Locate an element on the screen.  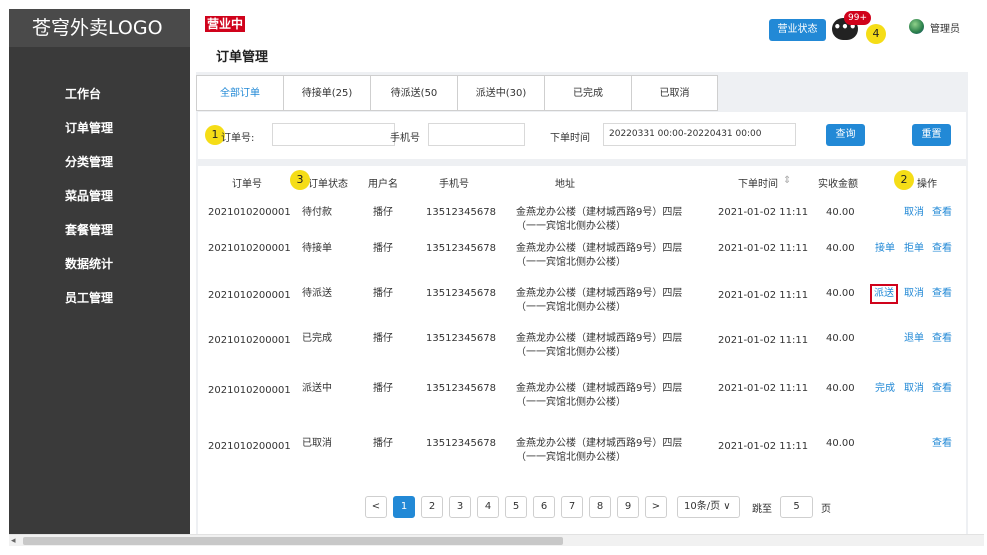
order-time-label: 下单时间 is located at coordinates (570, 138).